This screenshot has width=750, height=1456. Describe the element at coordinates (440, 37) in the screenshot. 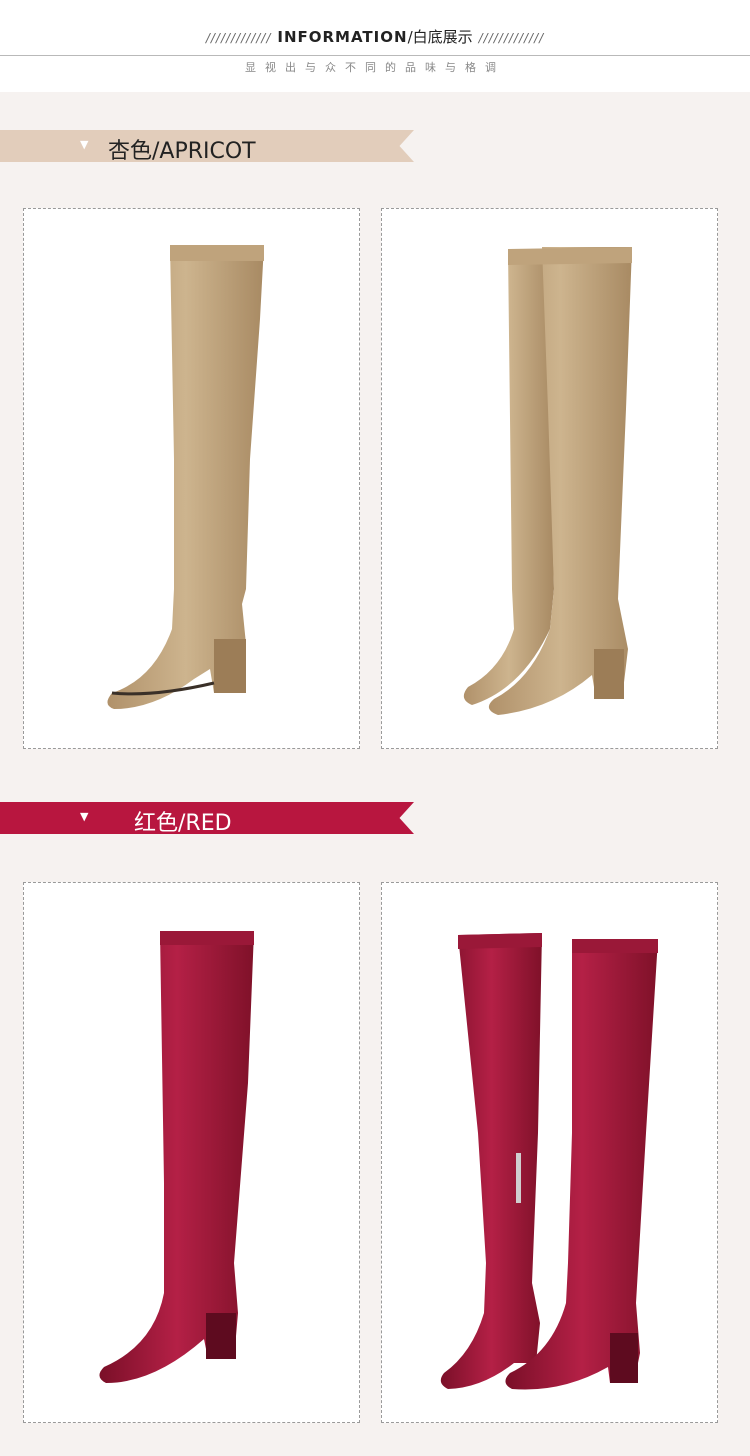

I see `header-title-cn: /白底展示` at that location.